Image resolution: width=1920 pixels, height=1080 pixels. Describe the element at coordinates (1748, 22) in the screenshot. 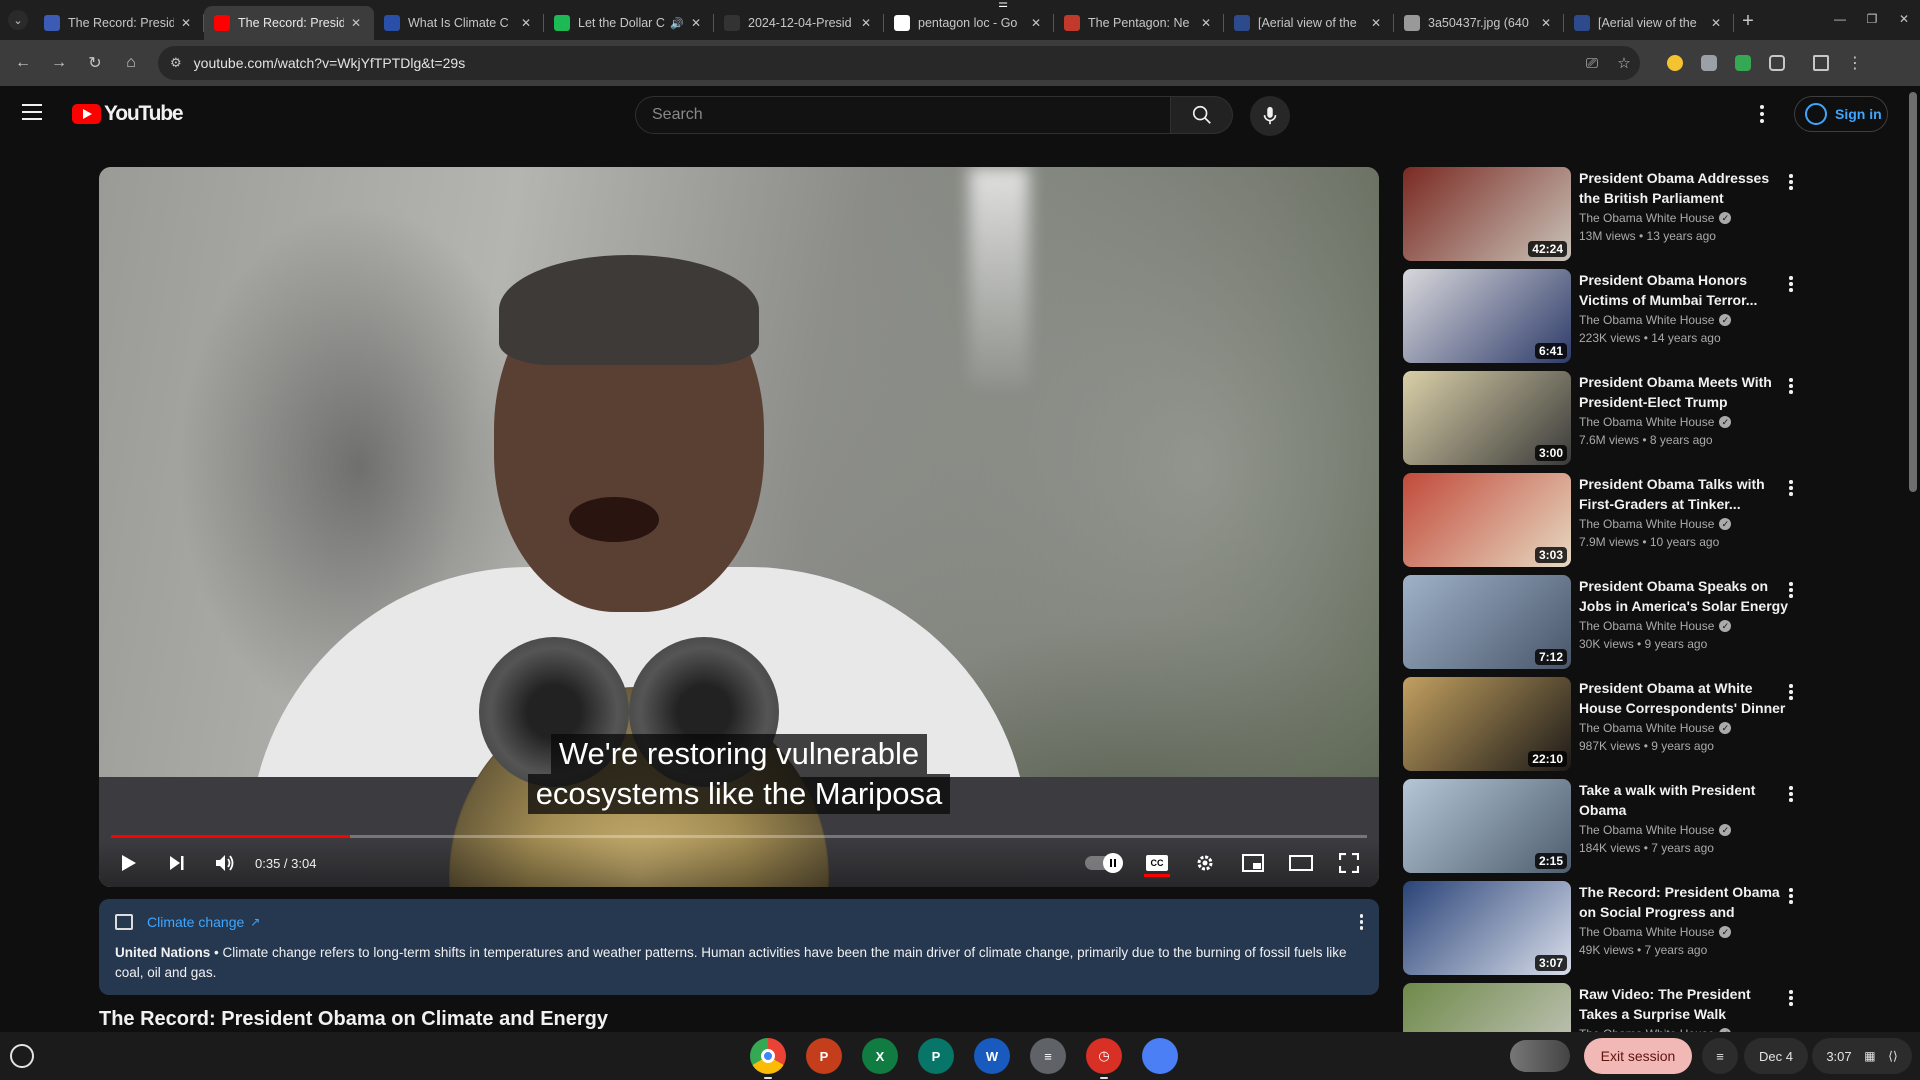

I see `new-tab-button: +` at that location.